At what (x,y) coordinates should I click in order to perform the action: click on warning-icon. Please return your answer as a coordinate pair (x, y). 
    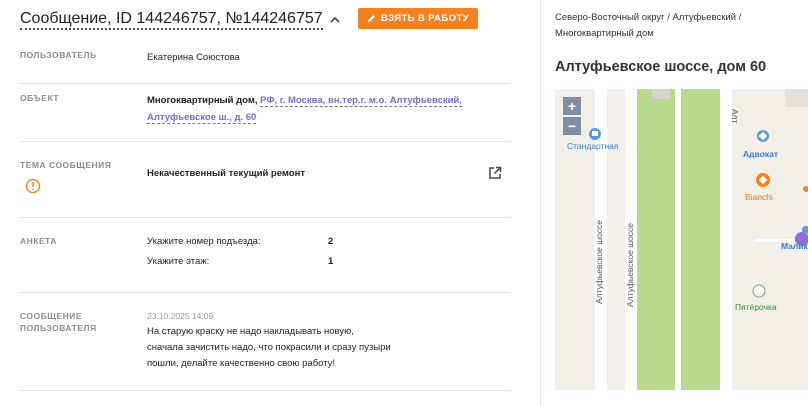
    Looking at the image, I should click on (33, 186).